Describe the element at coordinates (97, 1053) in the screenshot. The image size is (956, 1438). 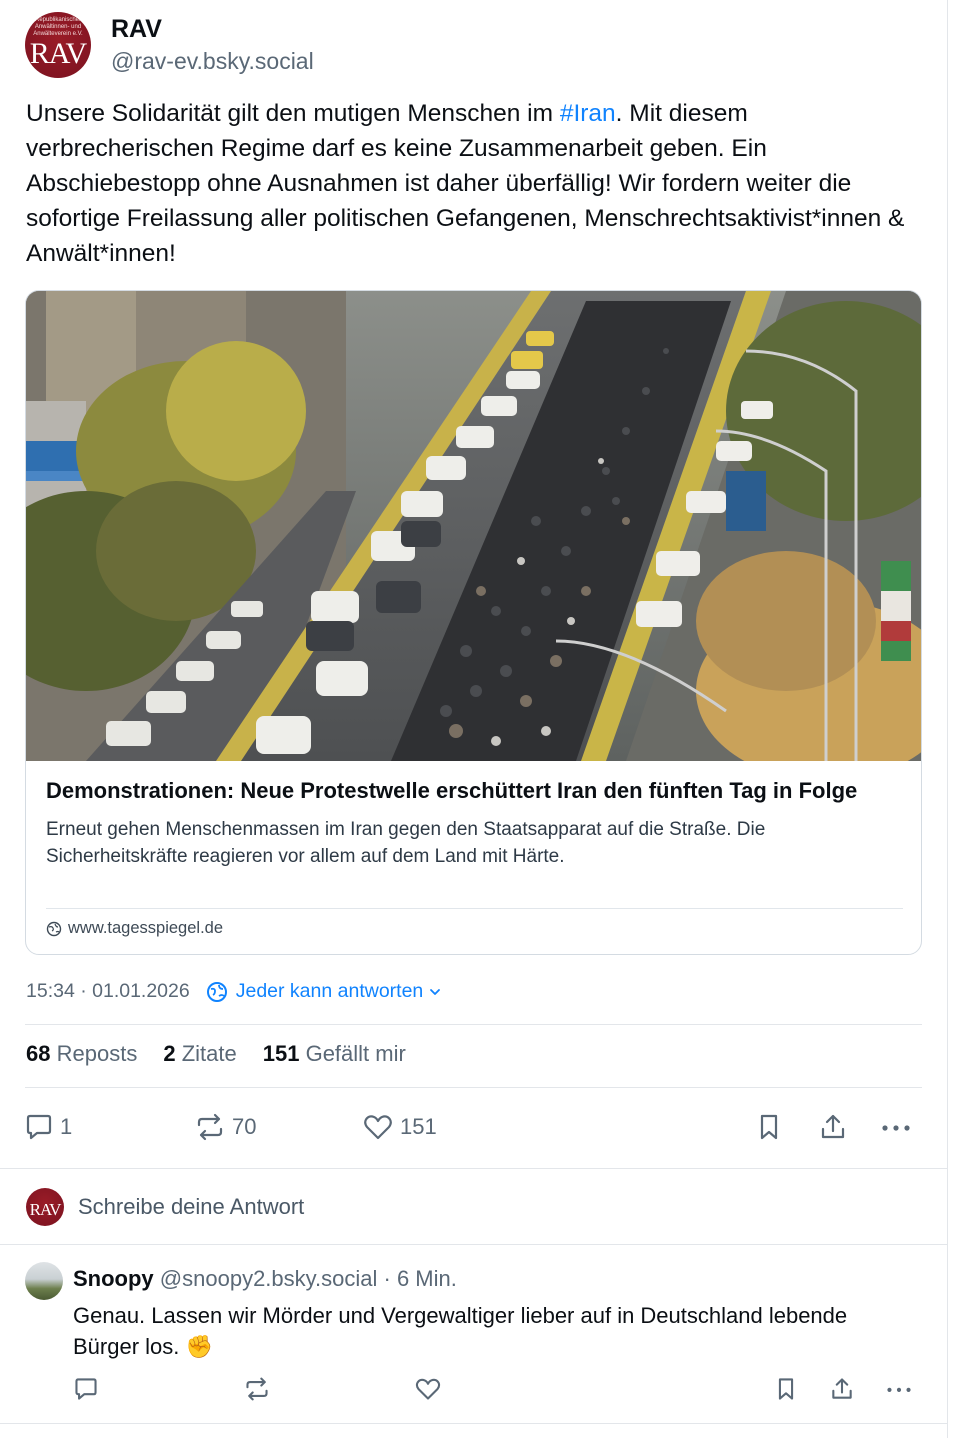
I see `reposts-label: Reposts` at that location.